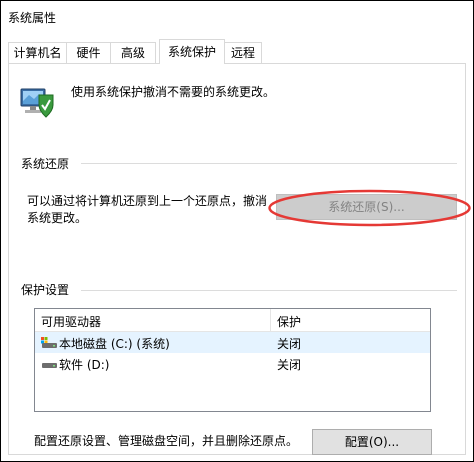  I want to click on drive-row-c: 本地磁盘 (C:) (系统) 关闭, so click(232, 342).